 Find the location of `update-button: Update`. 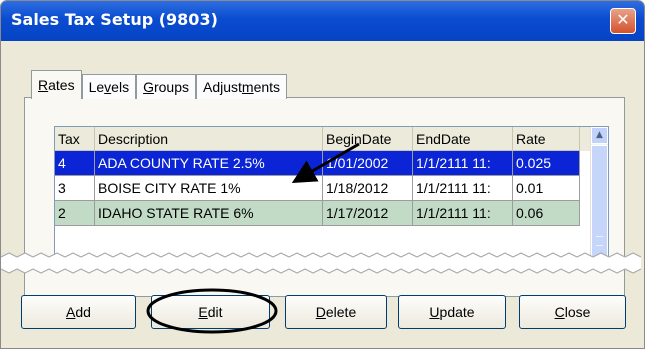

update-button: Update is located at coordinates (452, 312).